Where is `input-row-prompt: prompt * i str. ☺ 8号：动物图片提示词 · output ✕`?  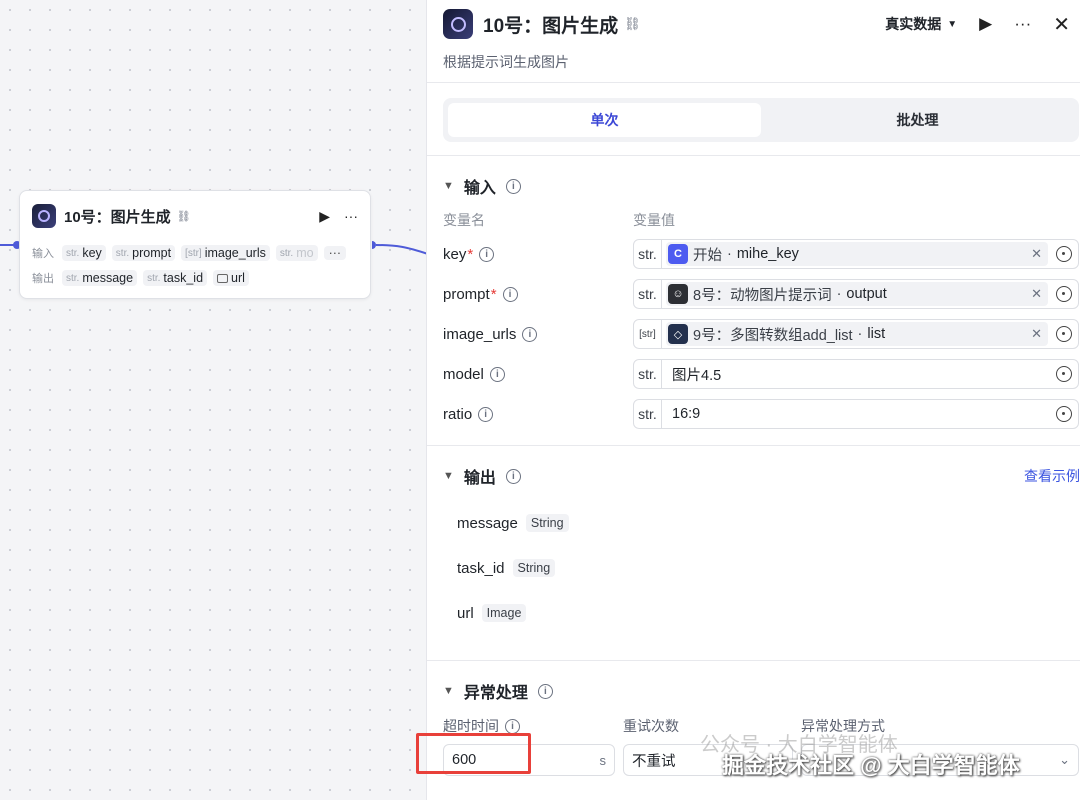
input-row-prompt: prompt * i str. ☺ 8号：动物图片提示词 · output ✕ is located at coordinates (761, 295).